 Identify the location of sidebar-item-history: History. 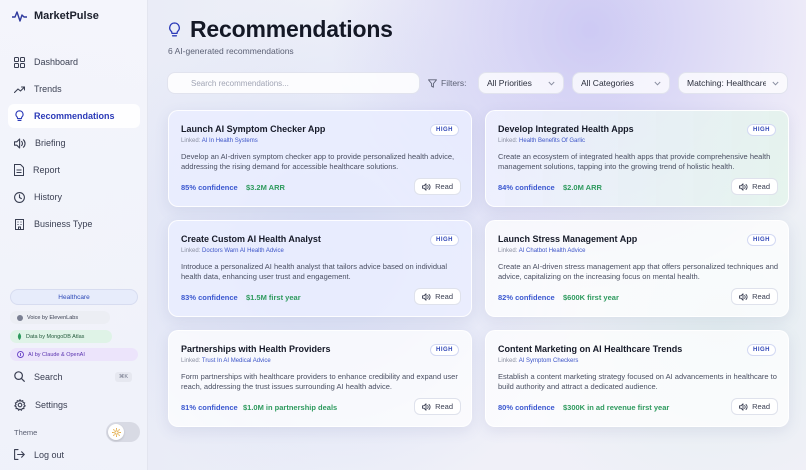
(74, 197).